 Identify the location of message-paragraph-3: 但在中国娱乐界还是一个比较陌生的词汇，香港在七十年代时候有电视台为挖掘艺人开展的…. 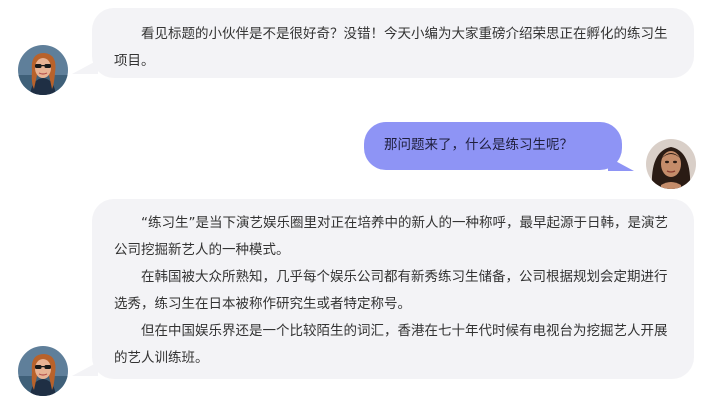
(391, 344).